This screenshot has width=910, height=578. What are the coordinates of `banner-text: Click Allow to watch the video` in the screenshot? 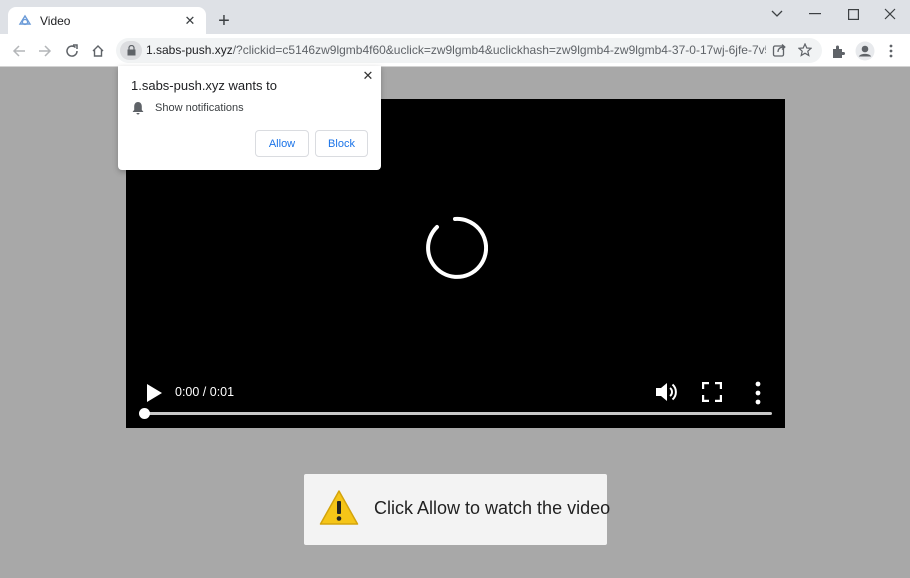 It's located at (492, 508).